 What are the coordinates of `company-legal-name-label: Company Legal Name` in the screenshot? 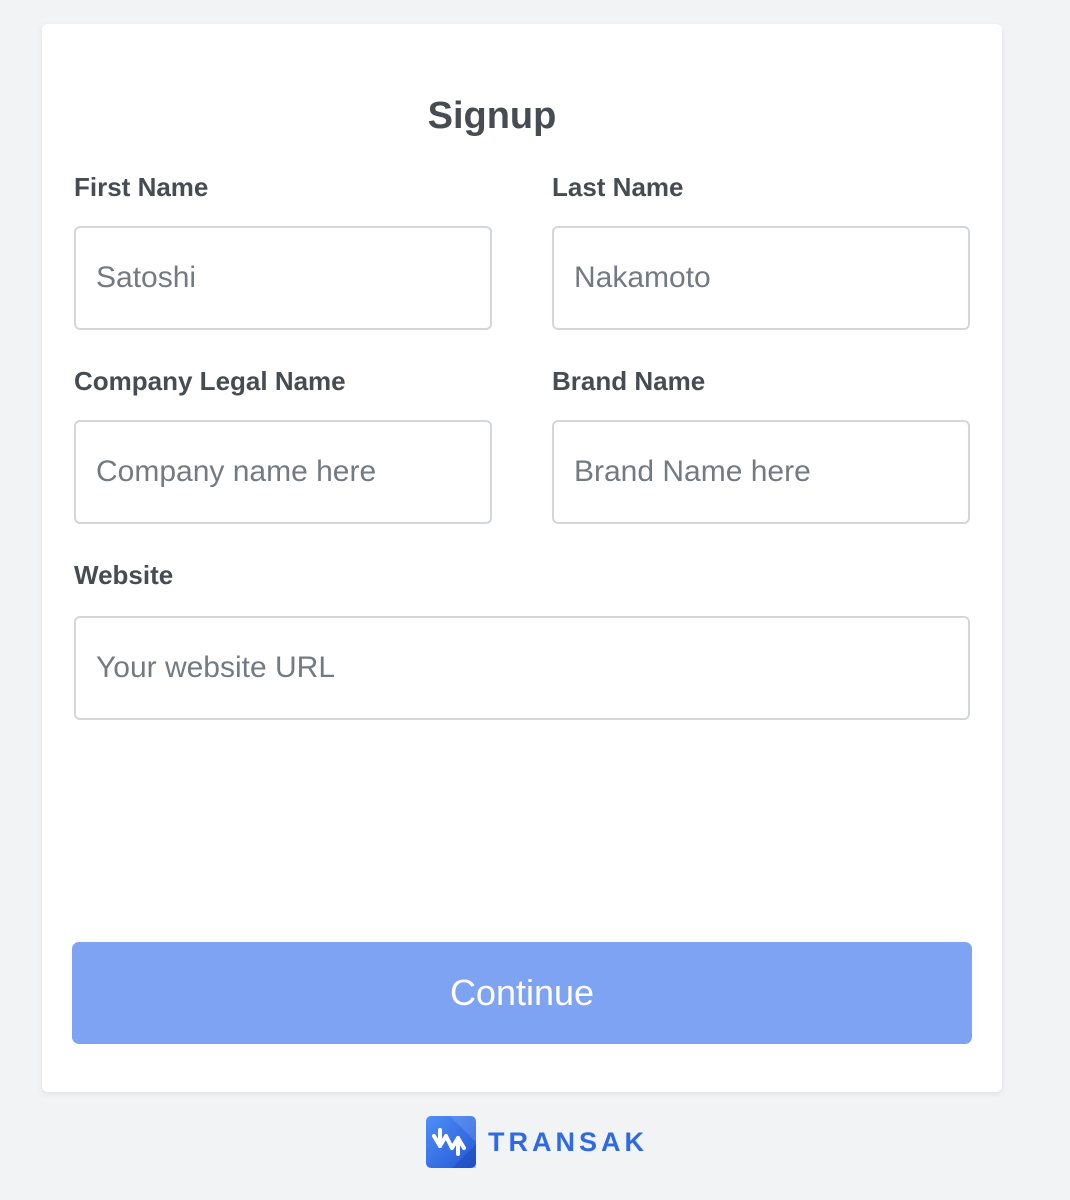 It's located at (210, 381).